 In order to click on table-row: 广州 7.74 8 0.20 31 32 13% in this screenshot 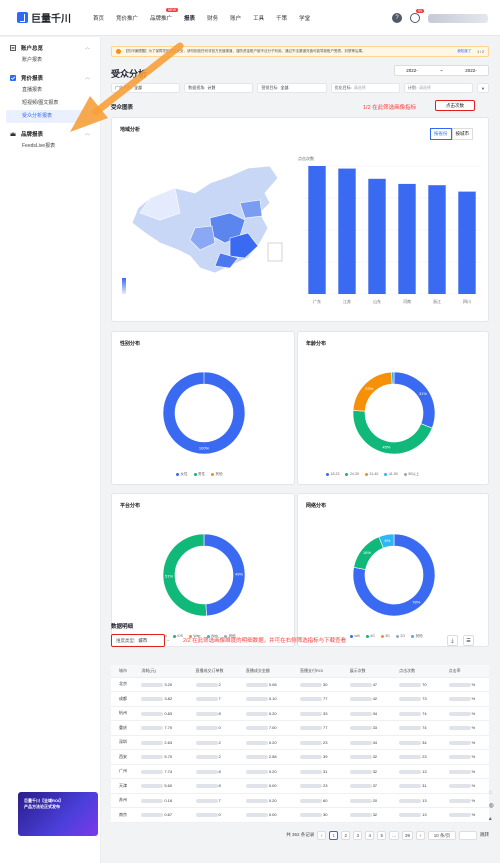, I will do `click(300, 771)`.